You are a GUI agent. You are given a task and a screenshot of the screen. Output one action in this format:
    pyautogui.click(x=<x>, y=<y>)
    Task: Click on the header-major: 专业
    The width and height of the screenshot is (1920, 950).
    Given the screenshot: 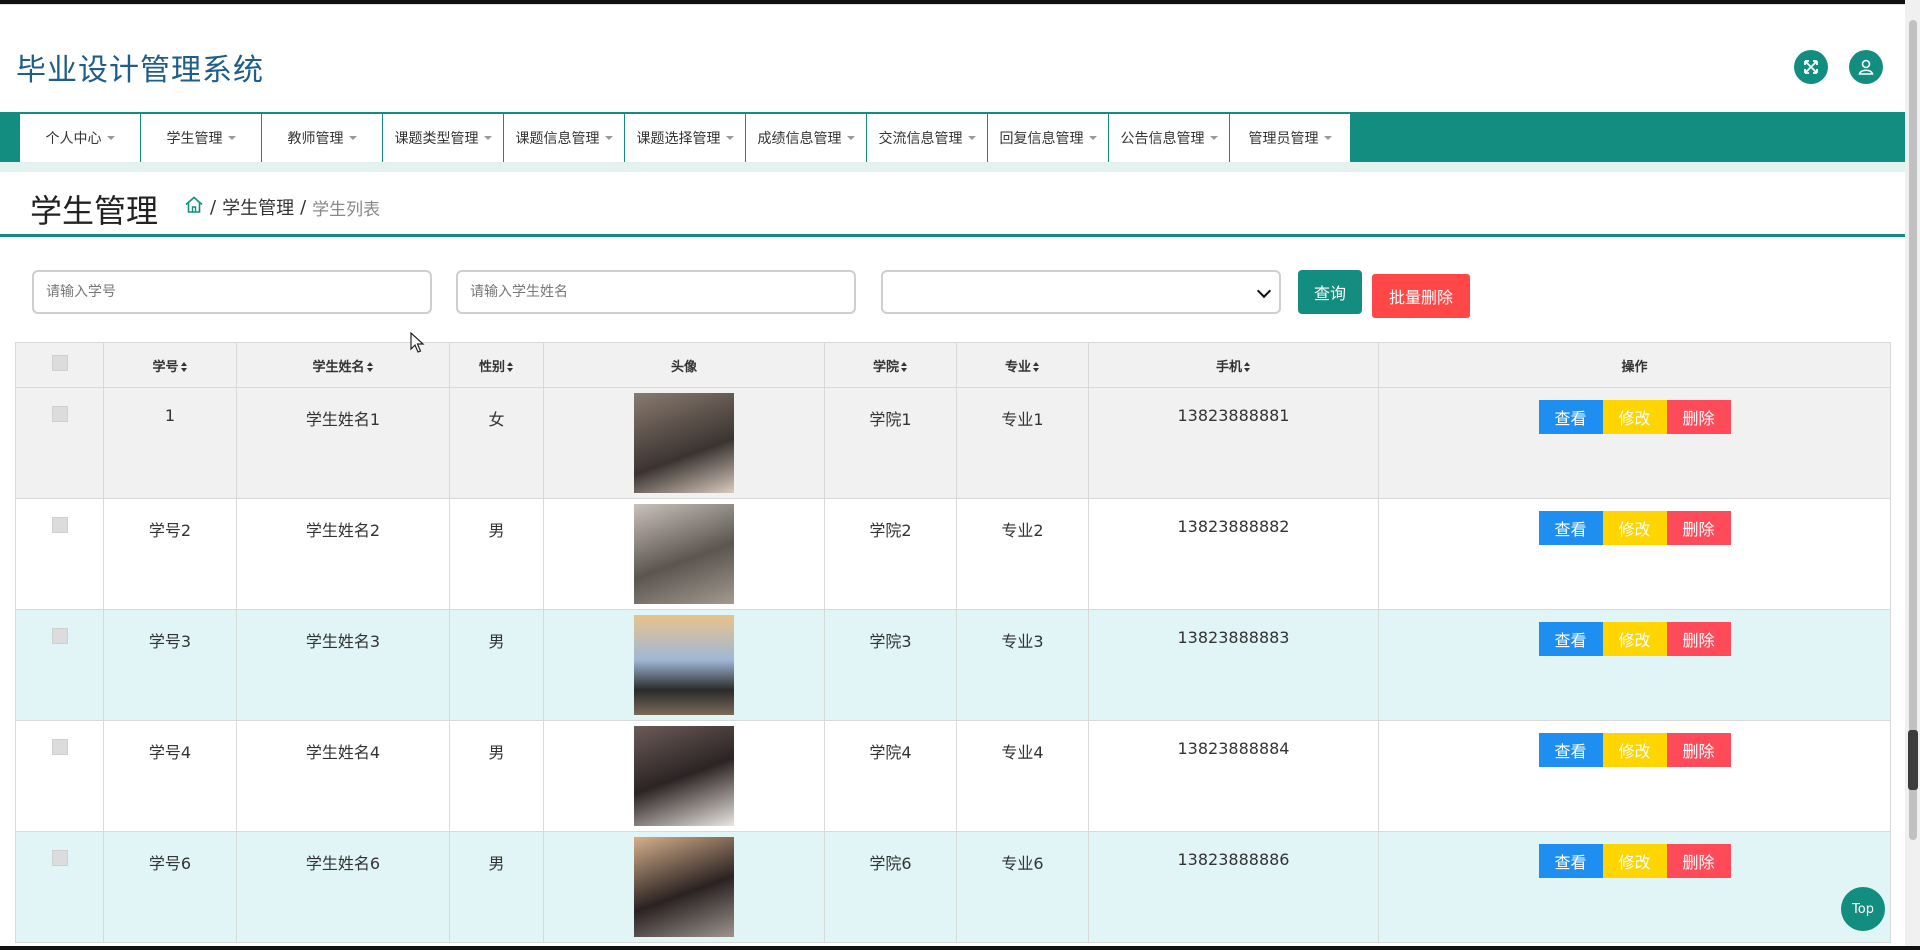 What is the action you would take?
    pyautogui.click(x=1022, y=365)
    